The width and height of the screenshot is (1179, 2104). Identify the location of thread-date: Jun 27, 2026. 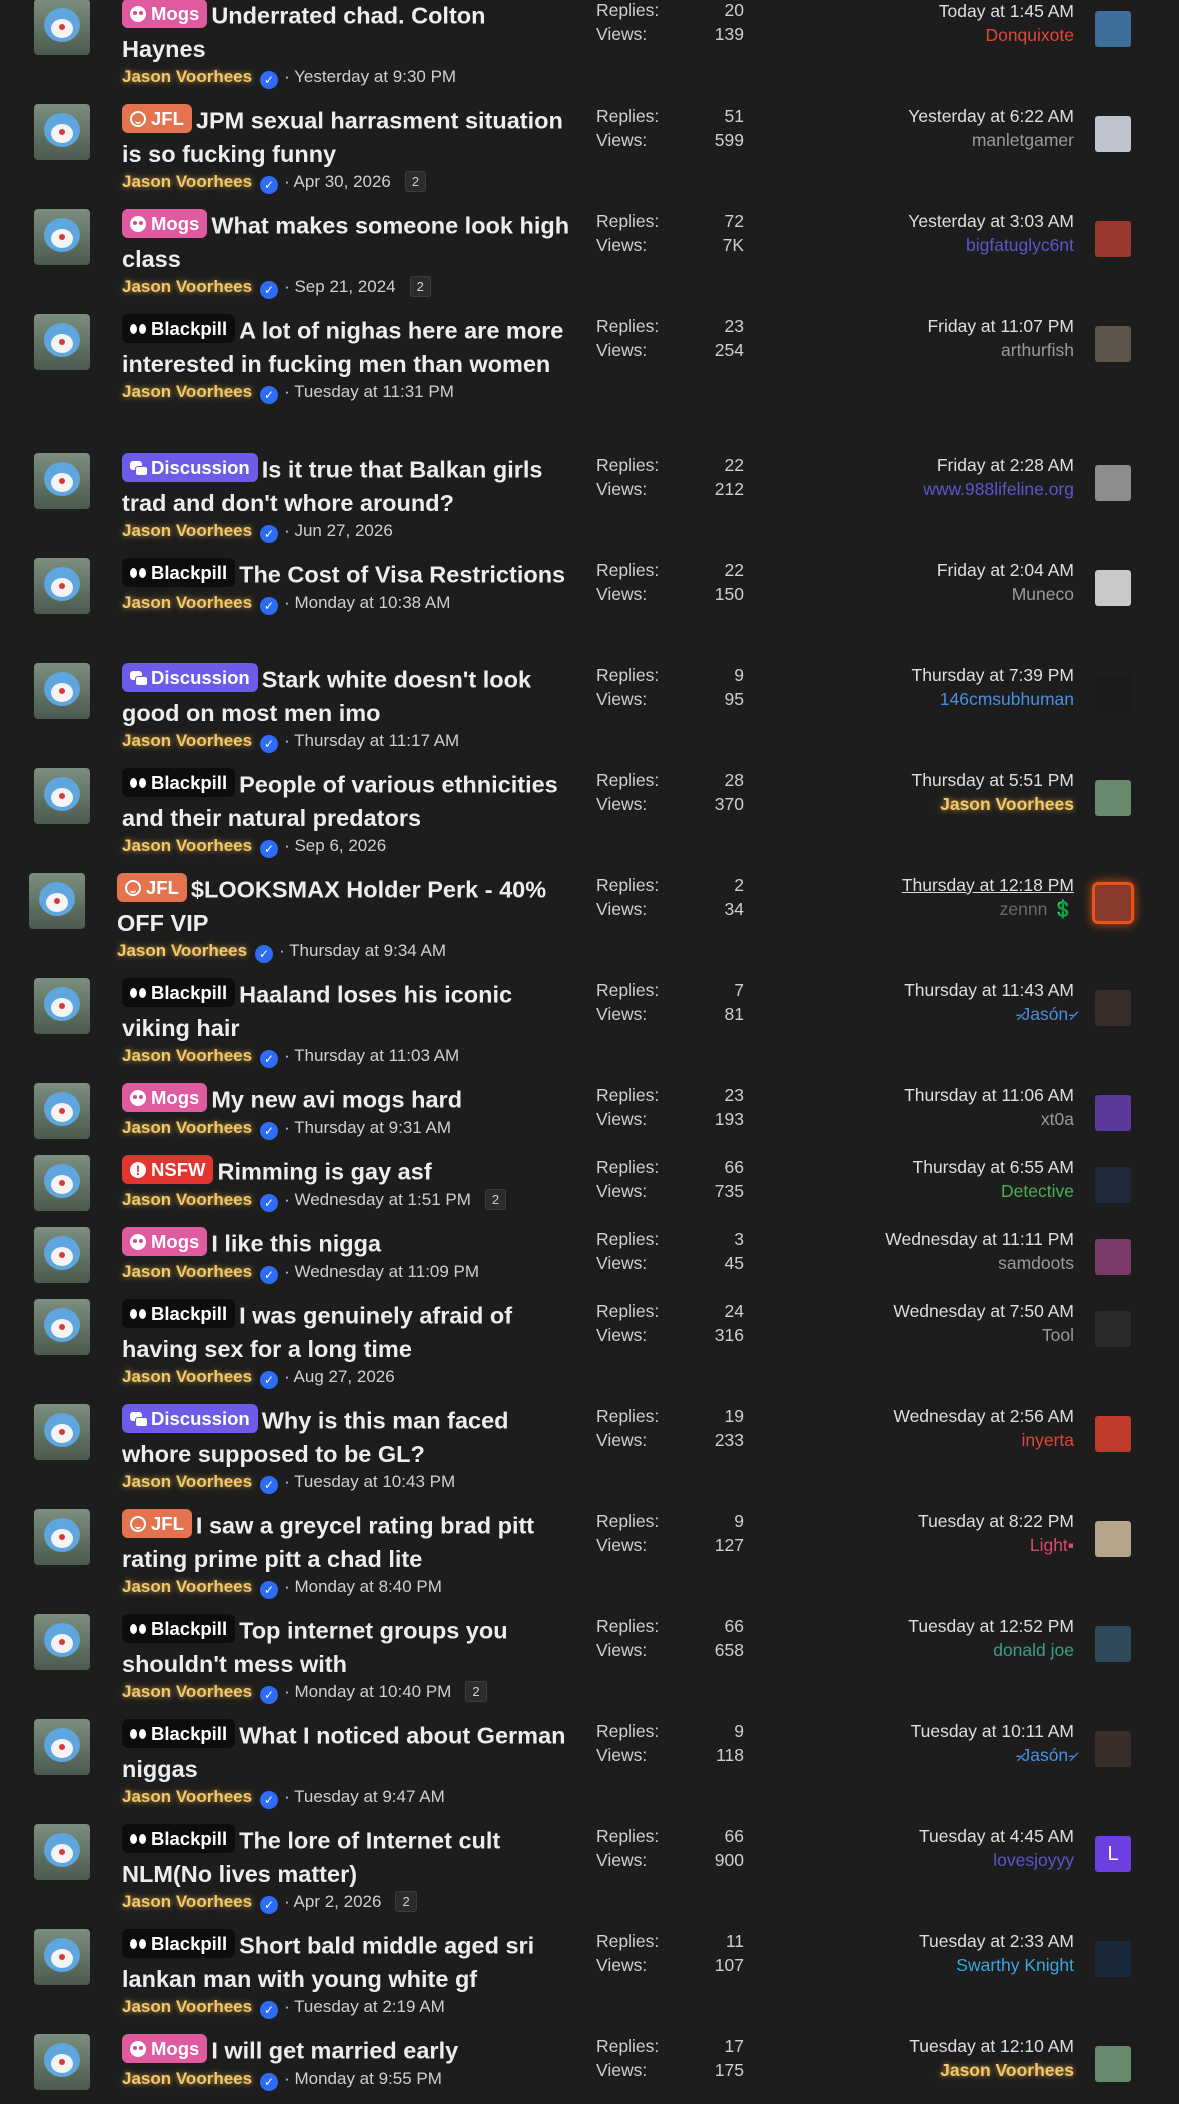
(343, 530).